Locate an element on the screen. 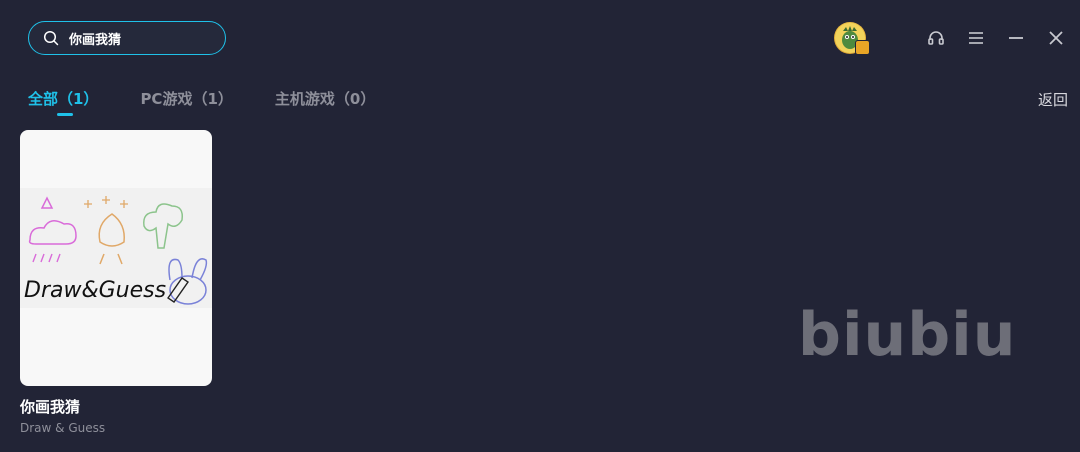 This screenshot has height=452, width=1080. cover-title-text: Draw&Guess is located at coordinates (95, 290).